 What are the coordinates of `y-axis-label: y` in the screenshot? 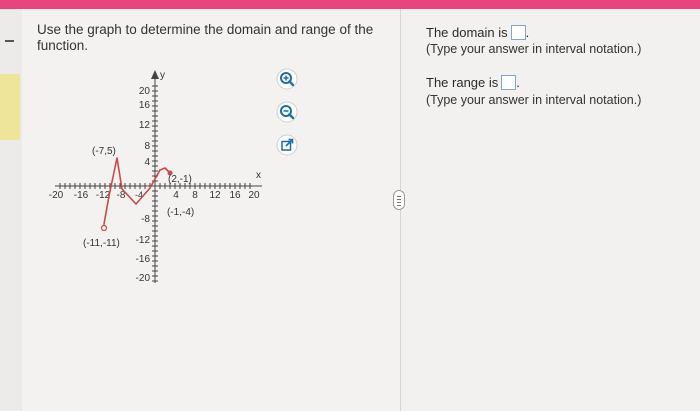 It's located at (162, 75).